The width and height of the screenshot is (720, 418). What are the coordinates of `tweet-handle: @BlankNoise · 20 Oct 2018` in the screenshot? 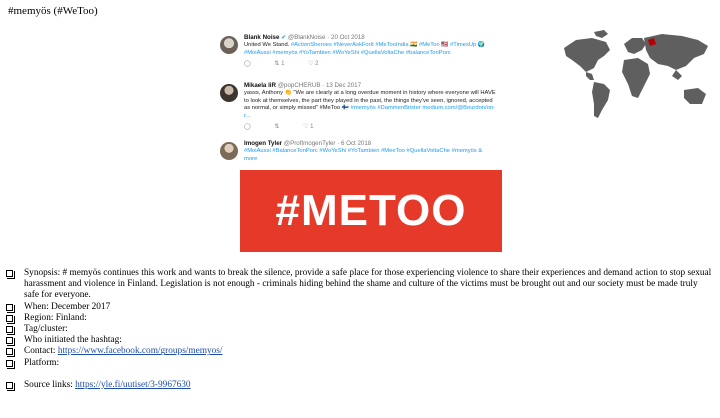 It's located at (326, 37).